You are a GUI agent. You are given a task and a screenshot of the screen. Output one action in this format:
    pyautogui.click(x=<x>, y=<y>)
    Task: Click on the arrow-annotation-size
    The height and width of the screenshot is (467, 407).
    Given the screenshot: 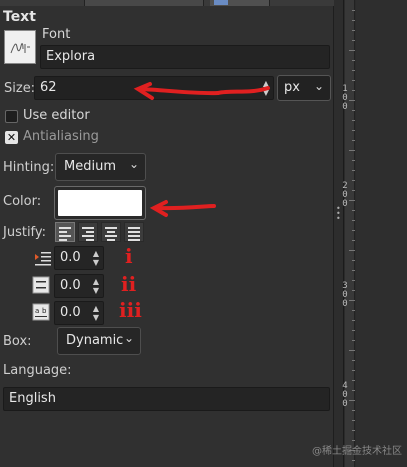 What is the action you would take?
    pyautogui.click(x=201, y=91)
    